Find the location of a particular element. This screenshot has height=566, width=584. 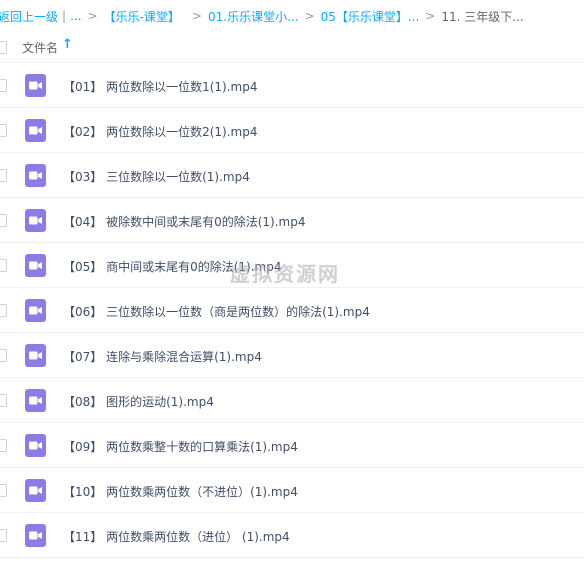

breadcrumb-item-lele-class: 【乐乐-课堂】 is located at coordinates (142, 16).